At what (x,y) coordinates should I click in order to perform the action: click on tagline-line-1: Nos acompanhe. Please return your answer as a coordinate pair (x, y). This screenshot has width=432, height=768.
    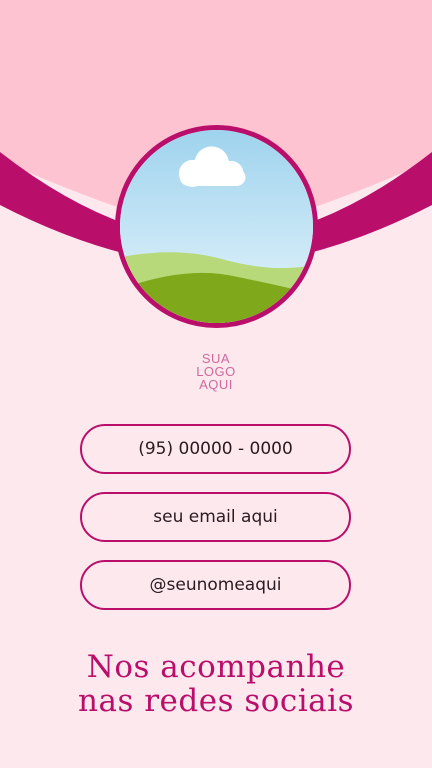
    Looking at the image, I should click on (216, 667).